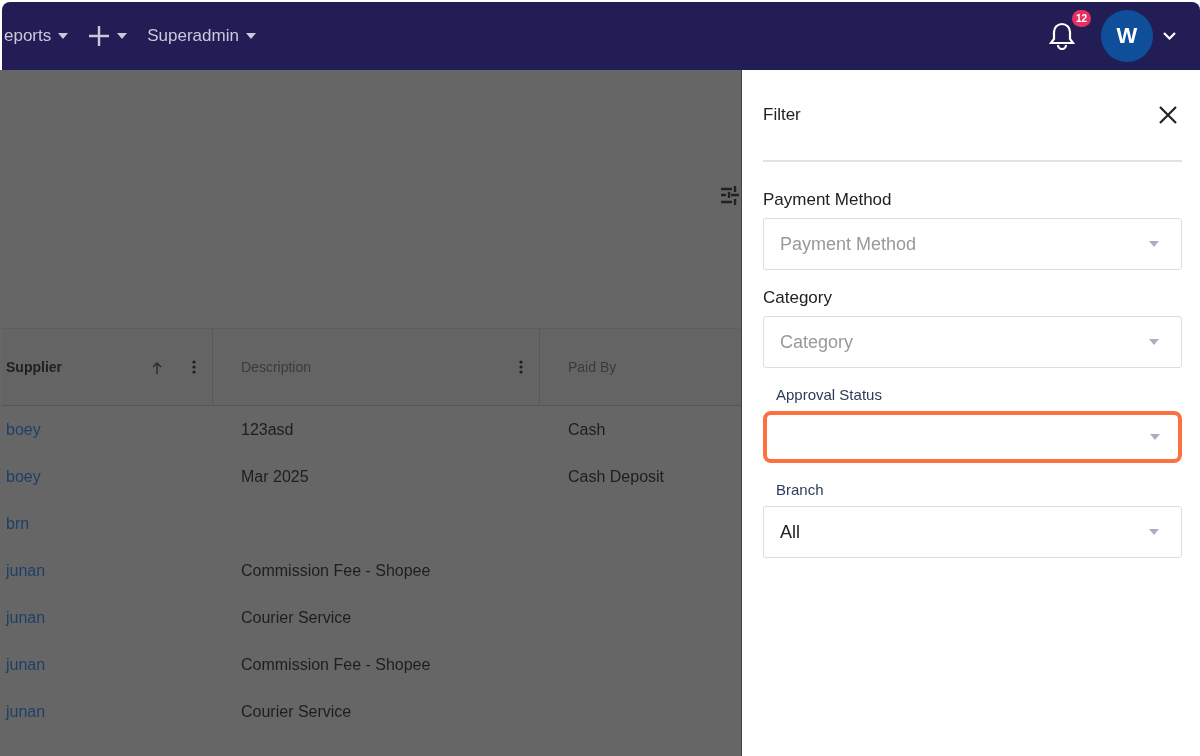  Describe the element at coordinates (18, 523) in the screenshot. I see `supplier-link: brn` at that location.